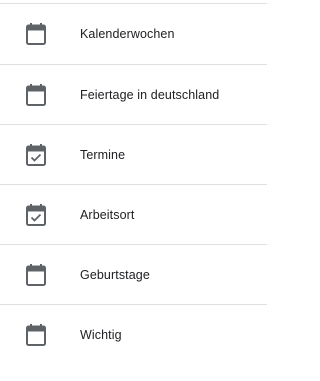  Describe the element at coordinates (101, 335) in the screenshot. I see `calendar-item-label: Wichtig` at that location.